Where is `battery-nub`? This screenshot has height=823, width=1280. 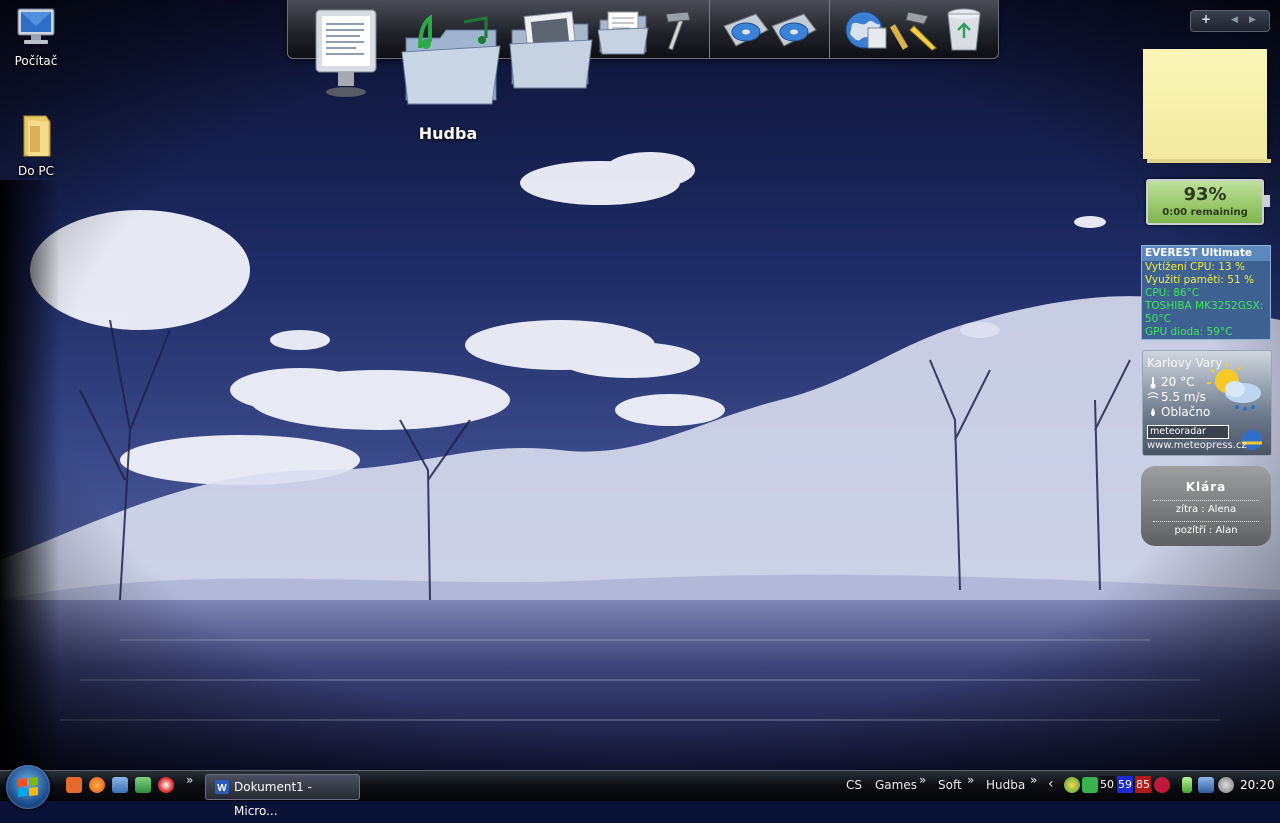 battery-nub is located at coordinates (1267, 201).